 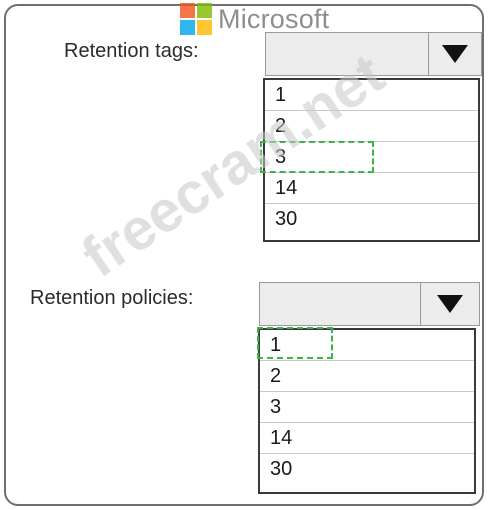 What do you see at coordinates (131, 51) in the screenshot?
I see `retention-tags-label: Retention tags:` at bounding box center [131, 51].